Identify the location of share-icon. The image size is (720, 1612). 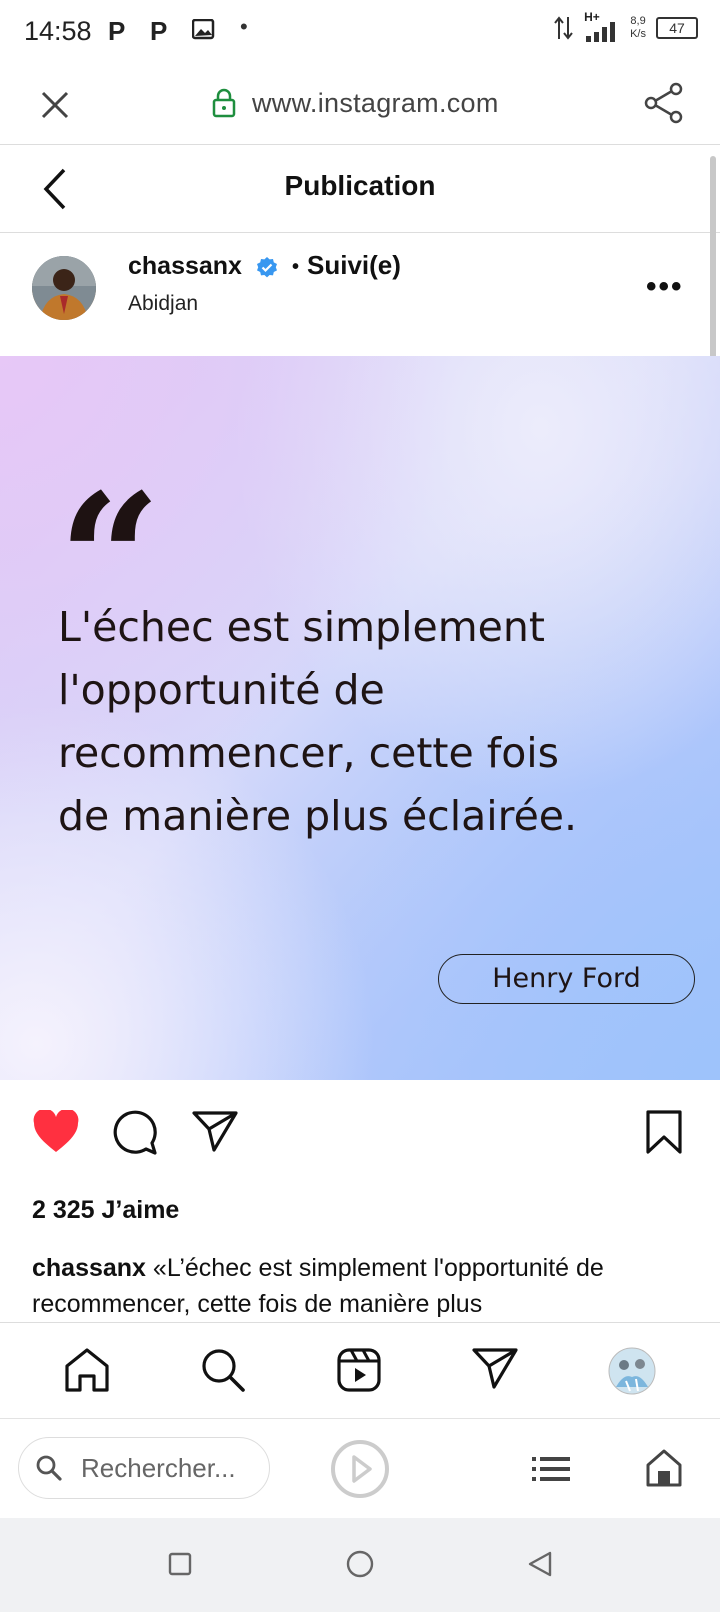
(664, 103).